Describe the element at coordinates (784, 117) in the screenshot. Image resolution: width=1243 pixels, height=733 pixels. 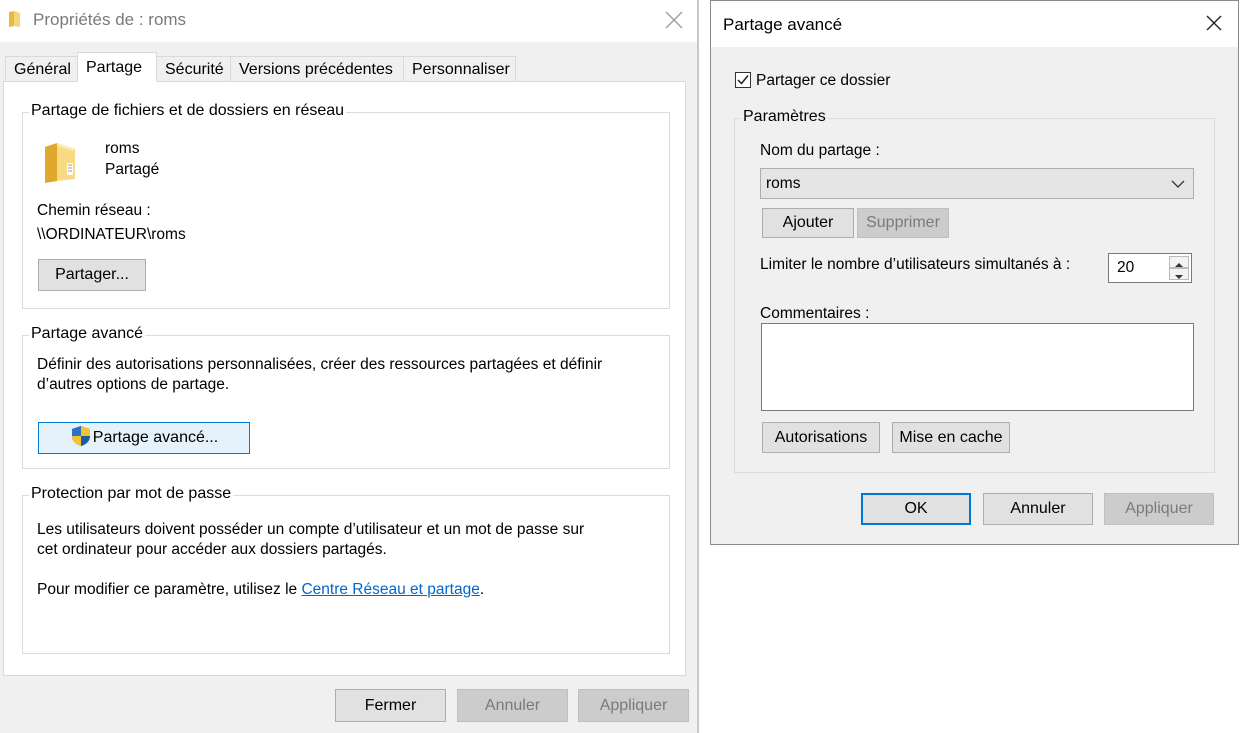
I see `group-legend: Paramètres` at that location.